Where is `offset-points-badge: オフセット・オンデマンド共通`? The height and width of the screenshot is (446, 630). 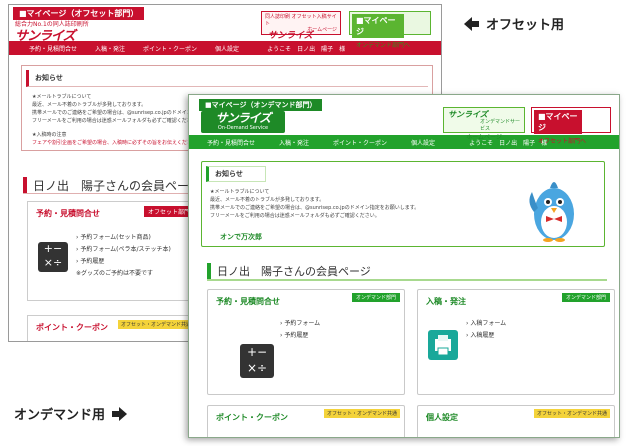 offset-points-badge: オフセット・オンデマンド共通 is located at coordinates (155, 324).